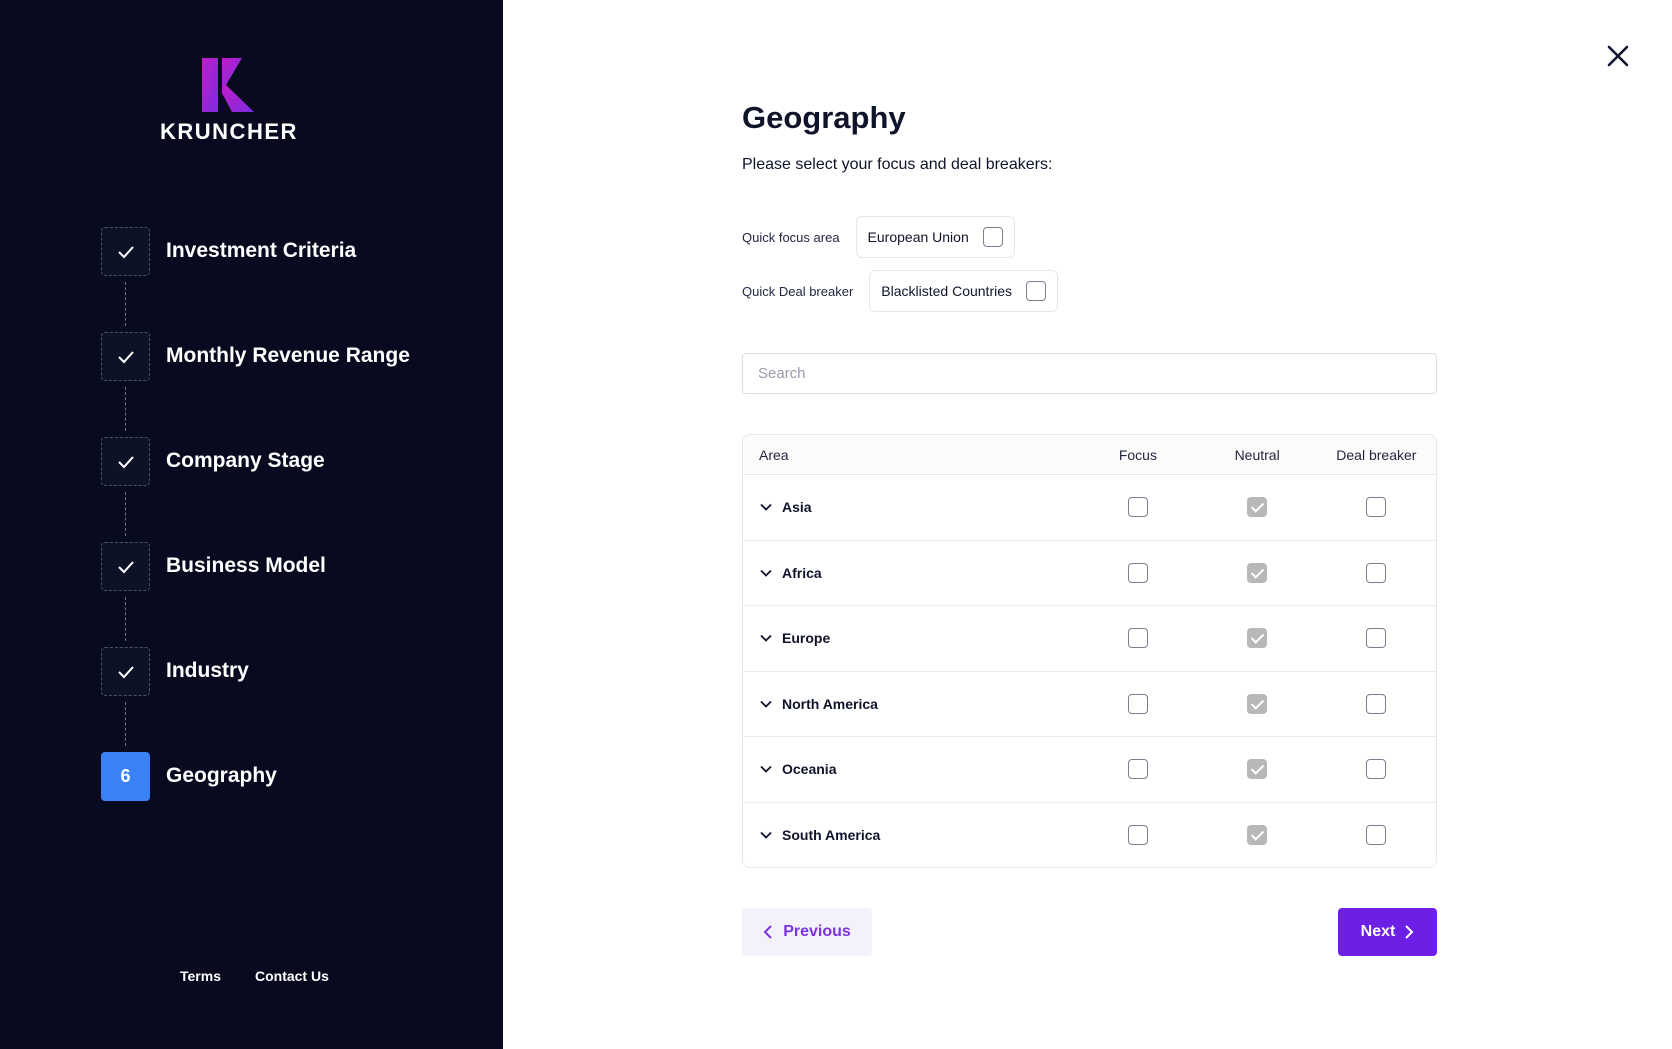  I want to click on area-toggle: Africa, so click(910, 573).